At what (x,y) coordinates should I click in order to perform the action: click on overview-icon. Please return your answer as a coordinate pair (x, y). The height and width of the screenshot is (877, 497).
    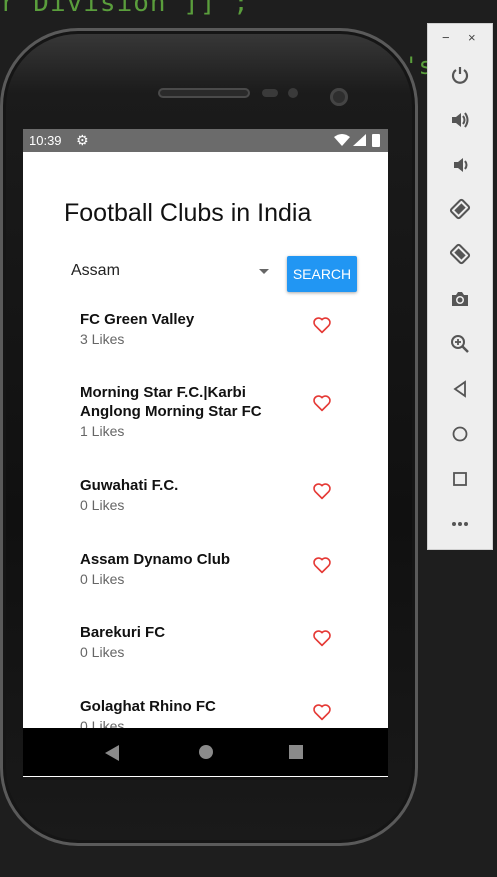
    Looking at the image, I should click on (460, 479).